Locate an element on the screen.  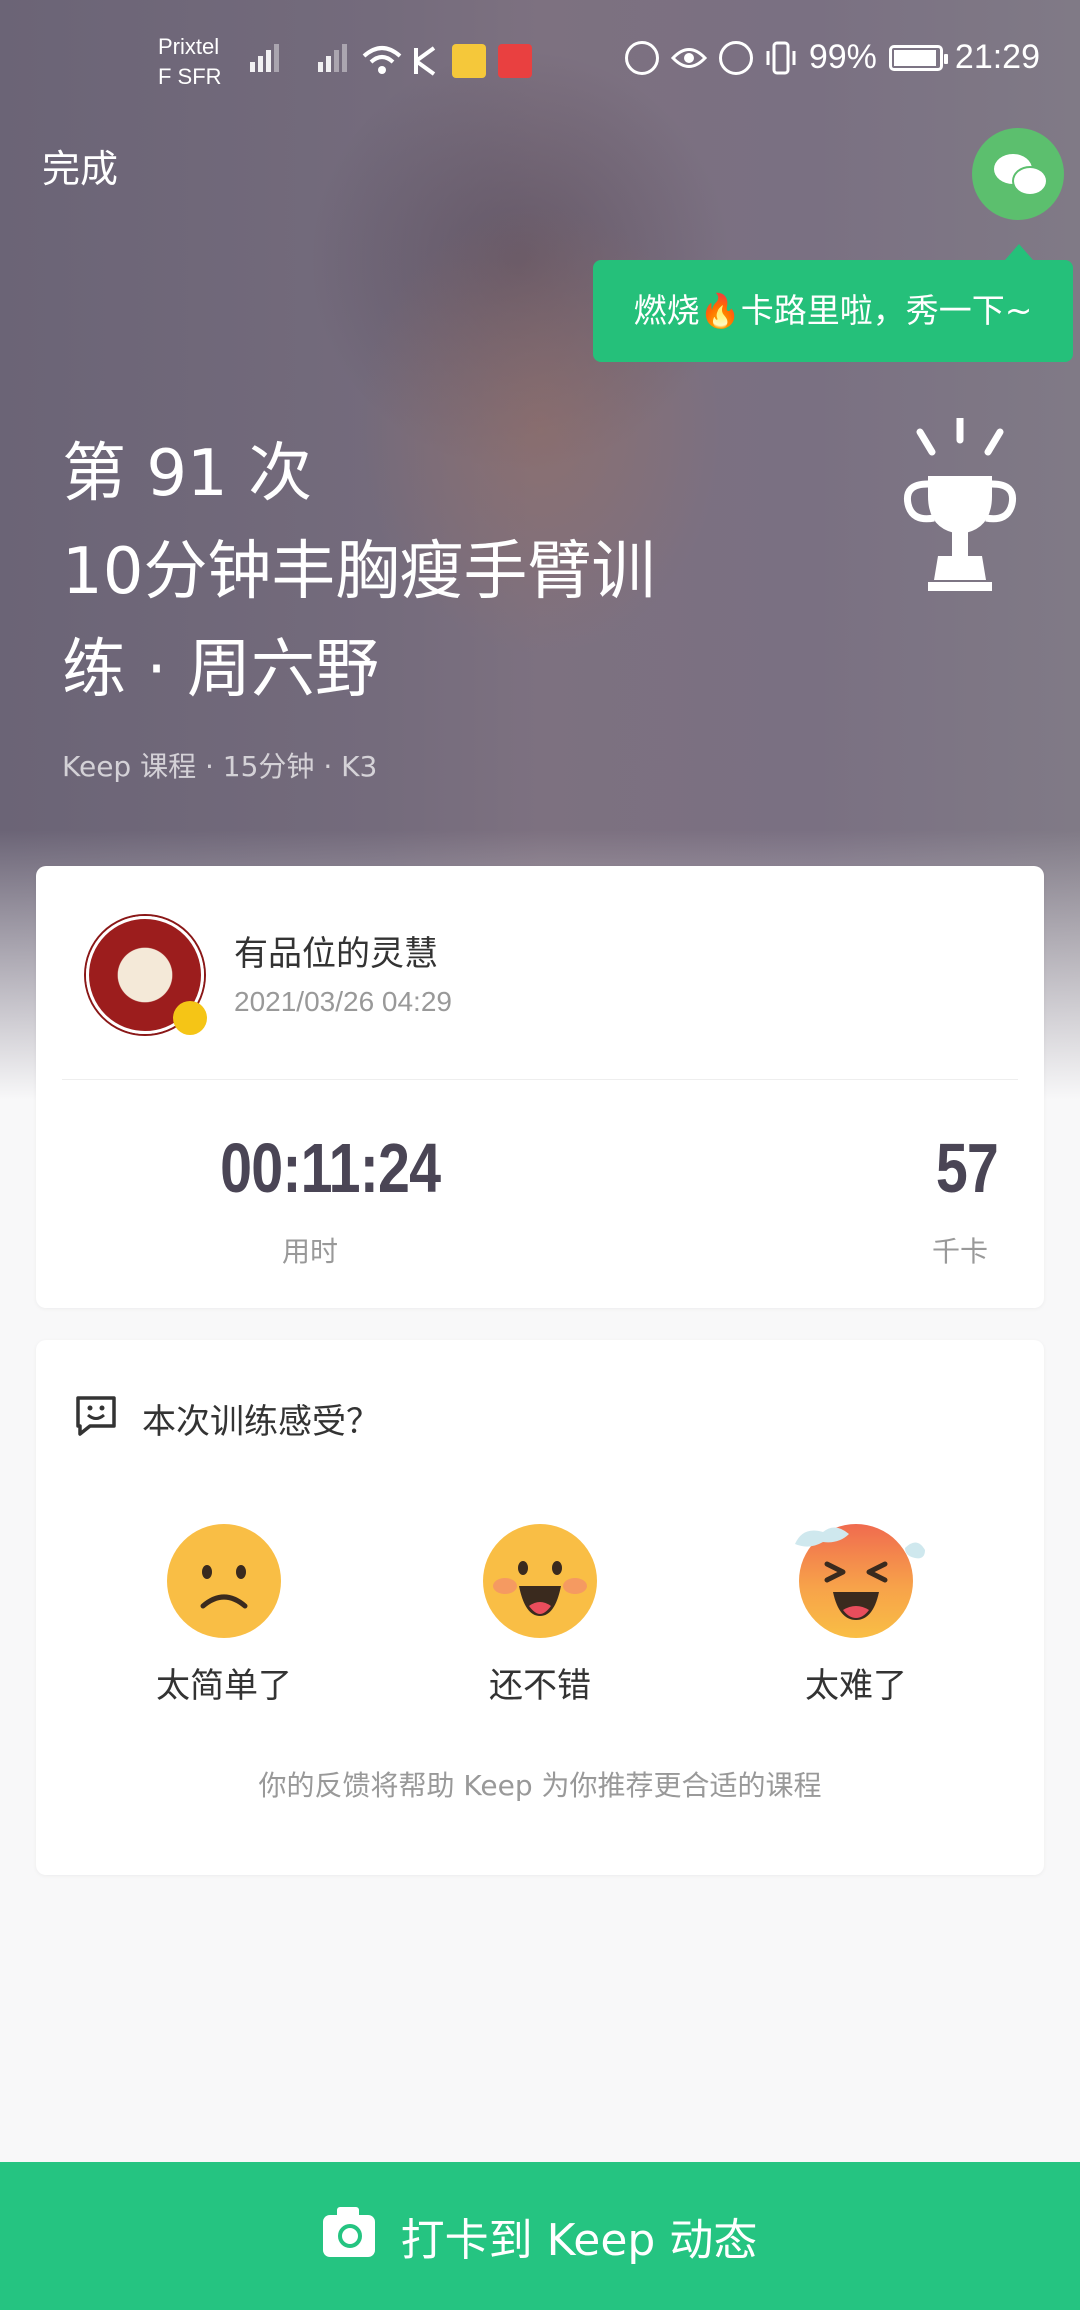
duration-label: 用时 is located at coordinates (310, 1251).